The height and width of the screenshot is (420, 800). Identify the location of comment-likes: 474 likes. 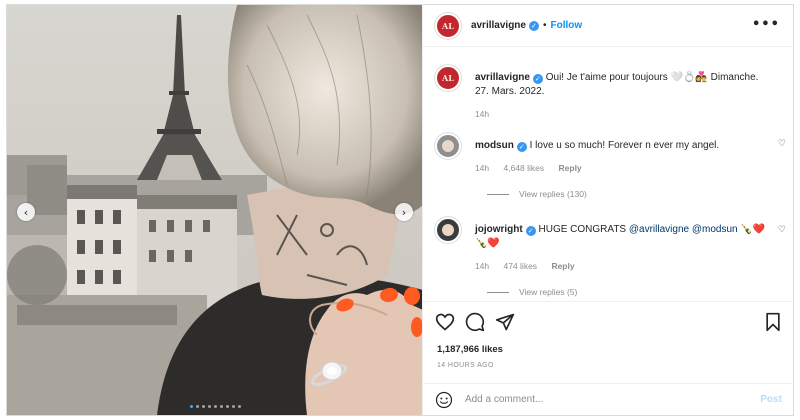
(521, 266).